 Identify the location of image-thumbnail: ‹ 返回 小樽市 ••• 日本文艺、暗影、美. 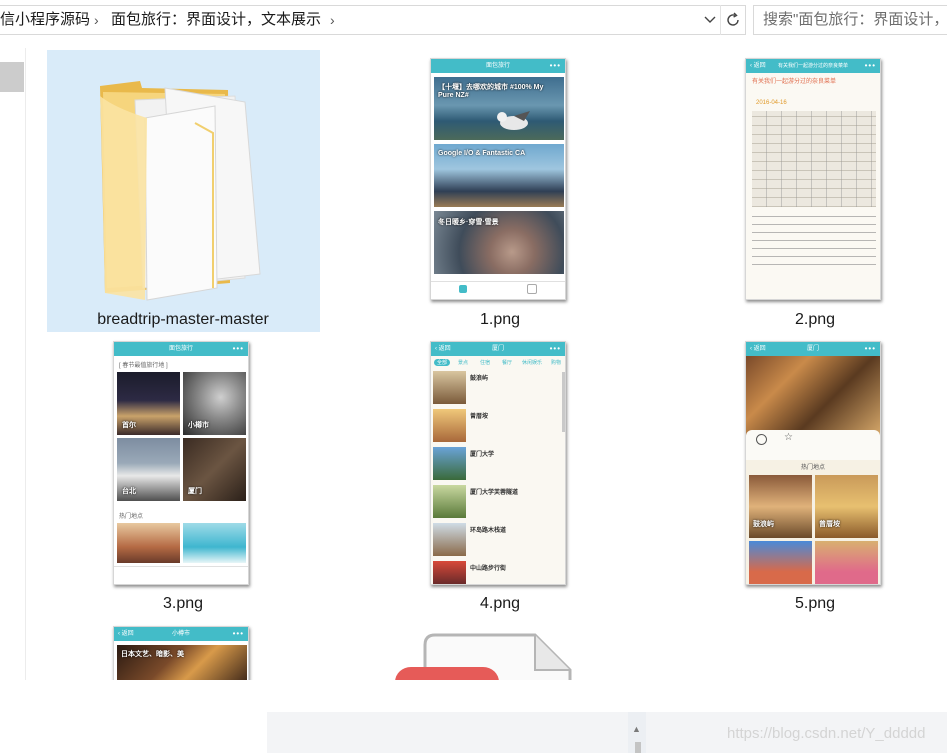
(181, 656).